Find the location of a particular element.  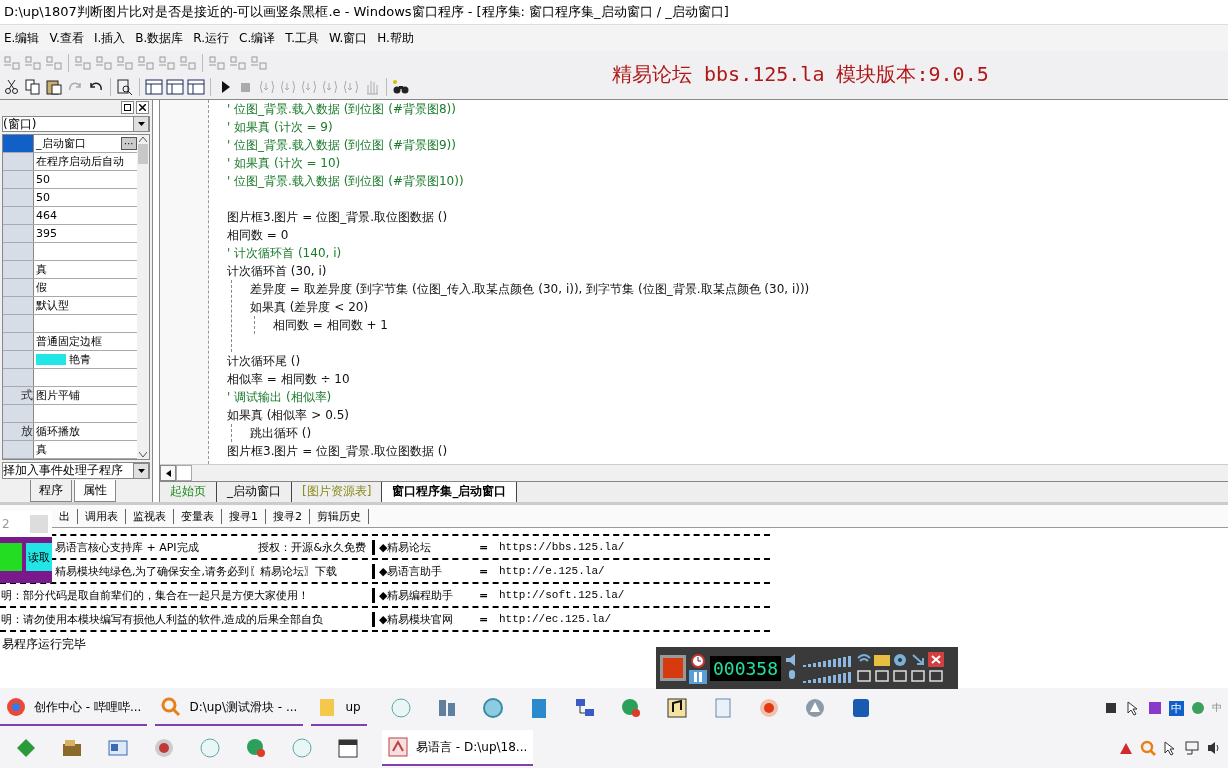

close-button is located at coordinates (142, 107).